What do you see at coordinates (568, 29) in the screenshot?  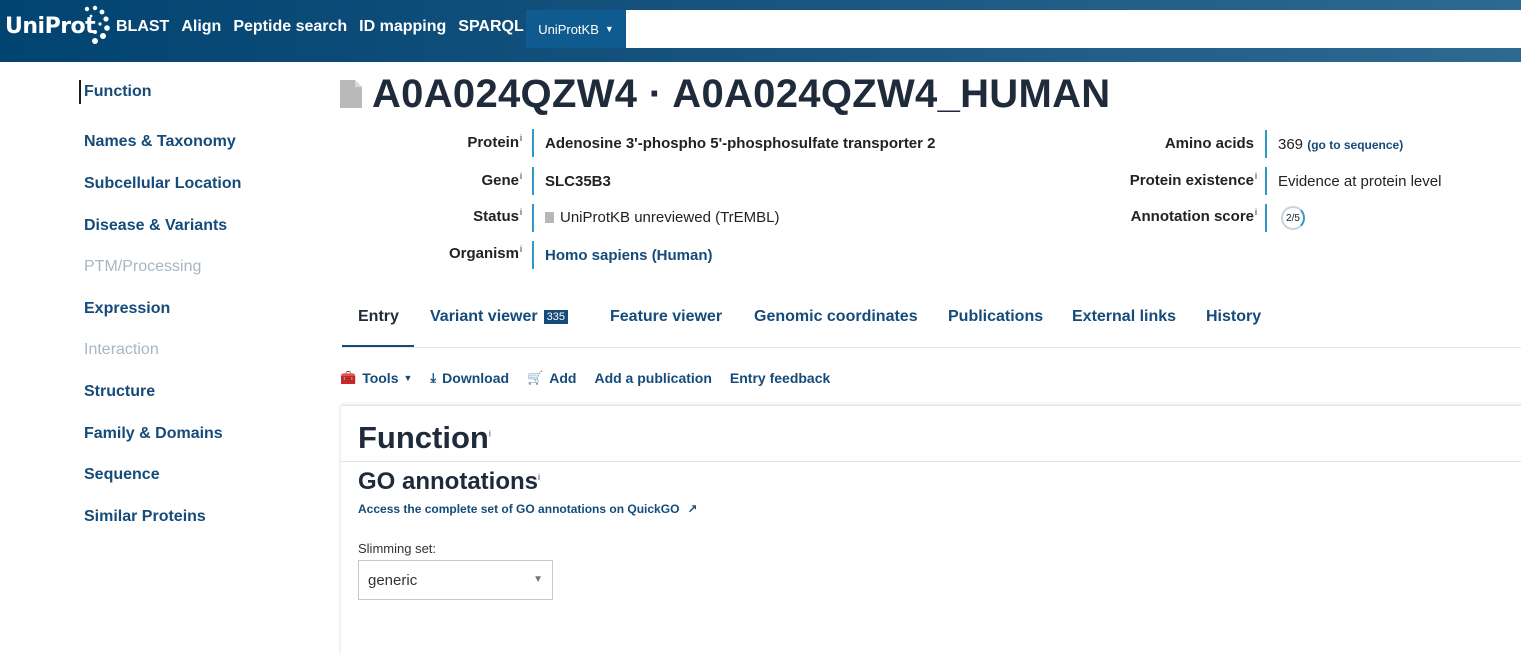 I see `database-label: UniProtKB` at bounding box center [568, 29].